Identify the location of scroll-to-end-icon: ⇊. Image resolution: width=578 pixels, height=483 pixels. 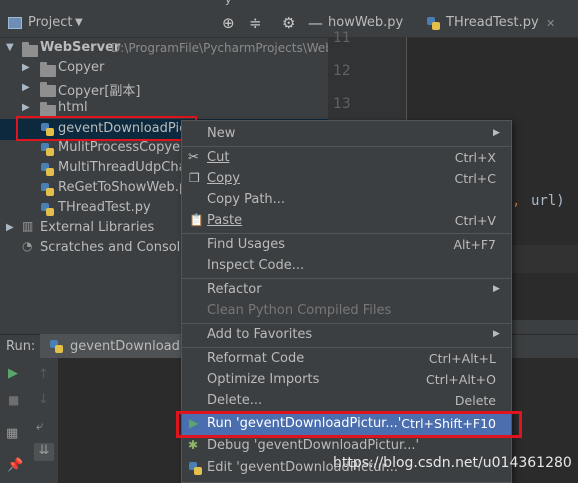
(44, 452).